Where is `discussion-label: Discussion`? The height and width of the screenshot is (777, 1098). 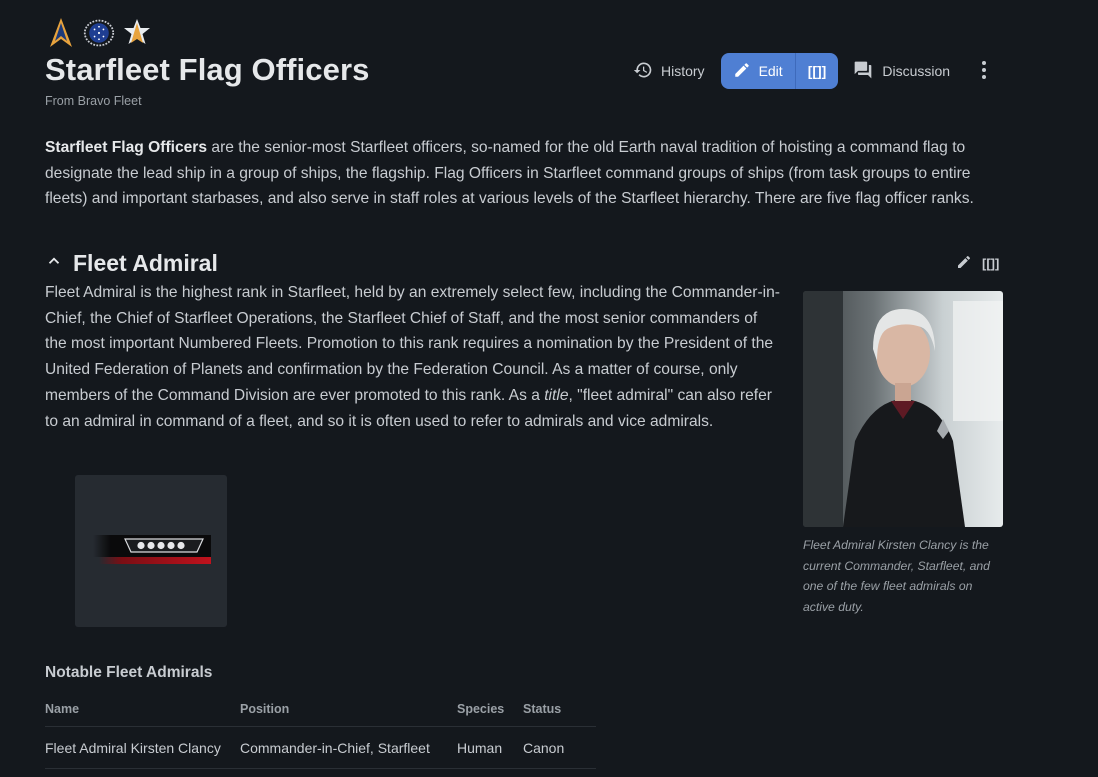 discussion-label: Discussion is located at coordinates (916, 71).